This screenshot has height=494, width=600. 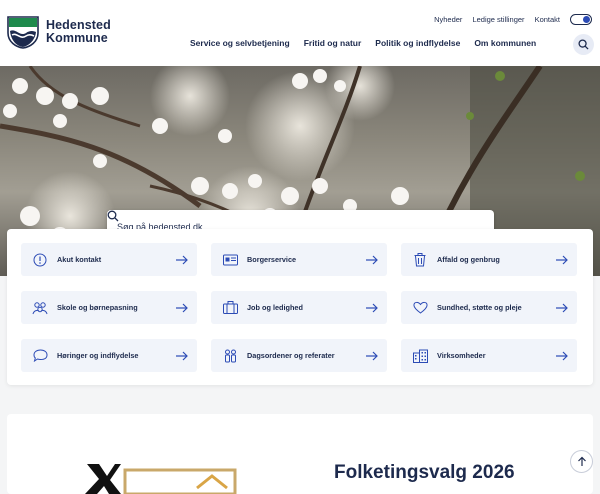 I want to click on util-link-news: Nyheder, so click(x=448, y=19).